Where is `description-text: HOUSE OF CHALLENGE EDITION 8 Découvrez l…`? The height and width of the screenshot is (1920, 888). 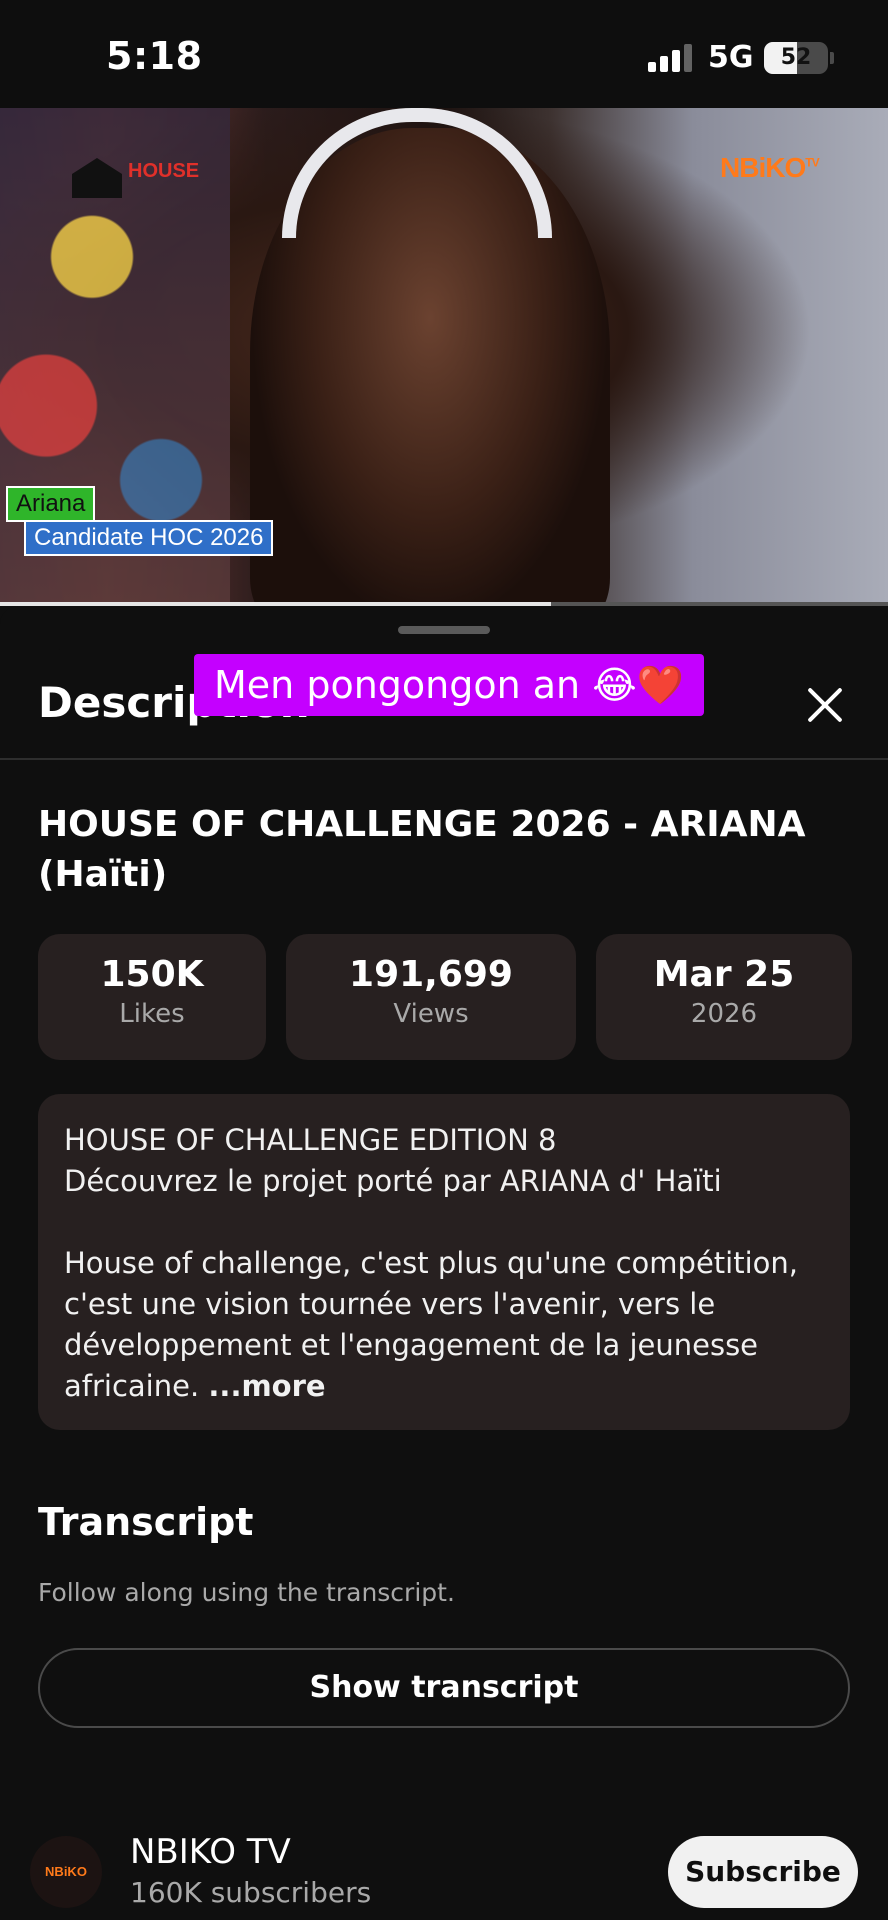 description-text: HOUSE OF CHALLENGE EDITION 8 Découvrez l… is located at coordinates (444, 1263).